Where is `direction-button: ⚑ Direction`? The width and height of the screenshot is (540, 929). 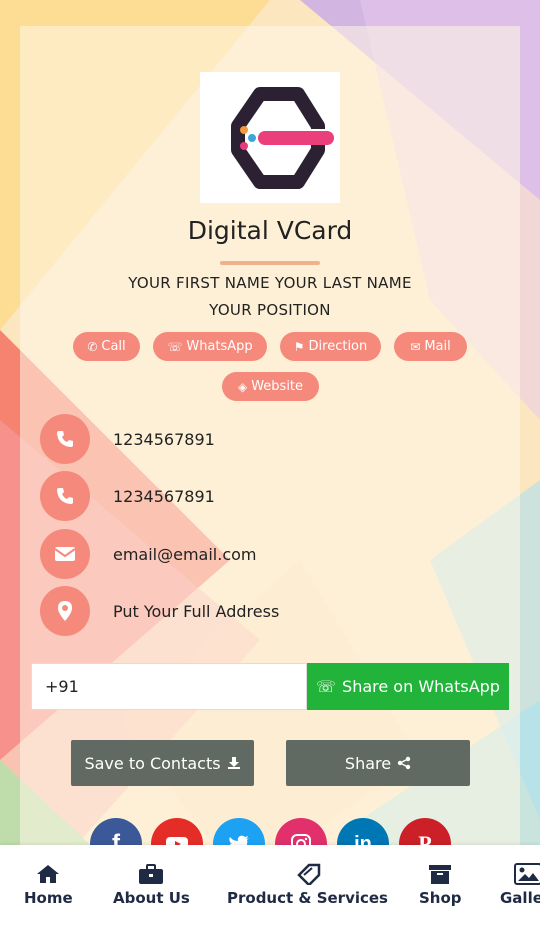 direction-button: ⚑ Direction is located at coordinates (330, 346).